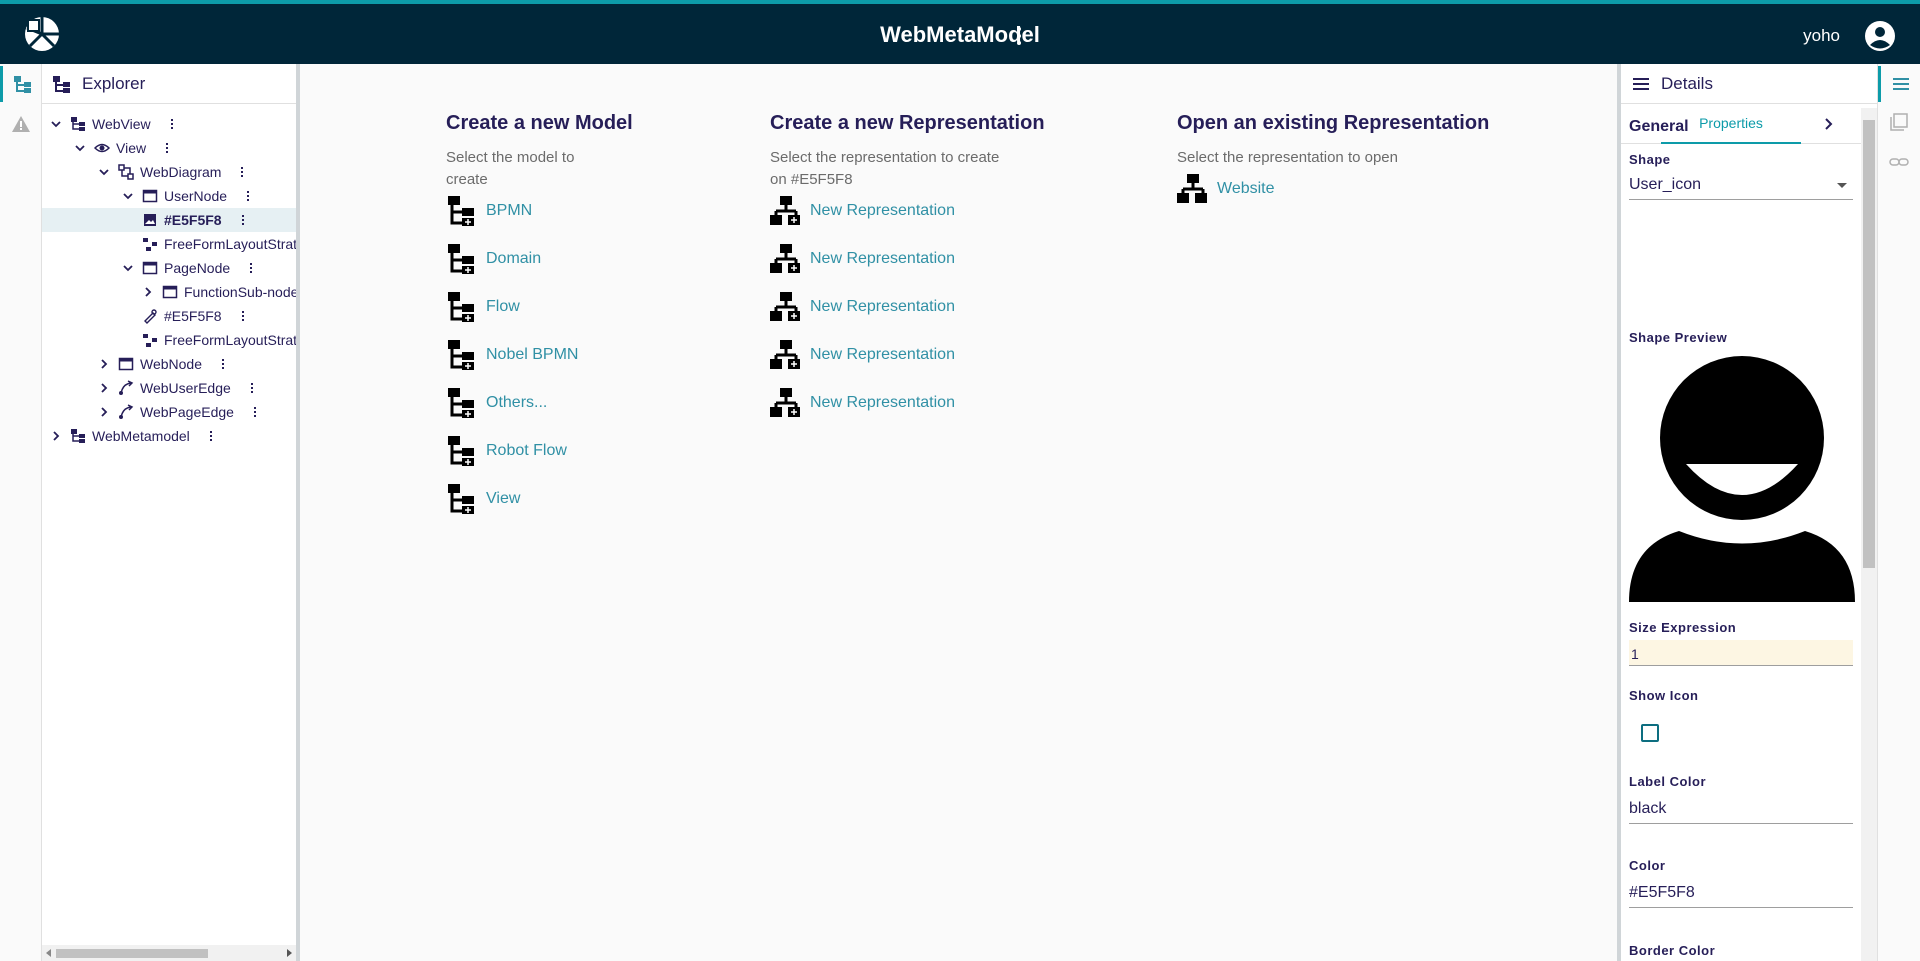  Describe the element at coordinates (1741, 185) in the screenshot. I see `shape-select: User_icon` at that location.